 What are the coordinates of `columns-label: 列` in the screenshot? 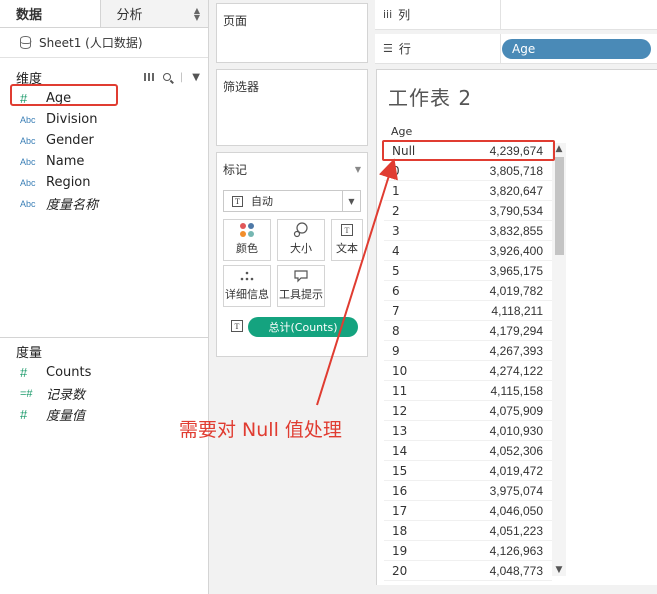 It's located at (404, 15).